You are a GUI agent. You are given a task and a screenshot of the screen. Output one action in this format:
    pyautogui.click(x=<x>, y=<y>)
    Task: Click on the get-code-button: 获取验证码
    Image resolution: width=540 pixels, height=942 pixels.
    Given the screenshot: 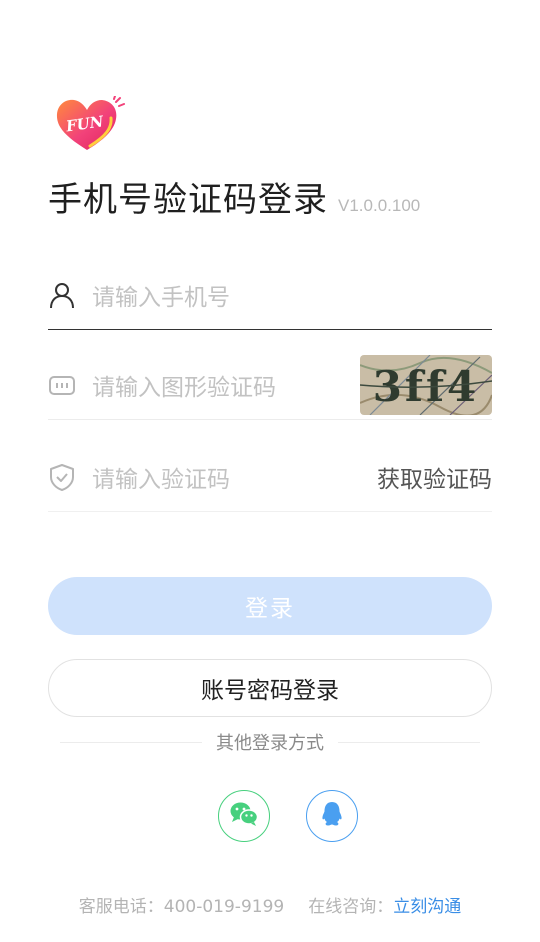 What is the action you would take?
    pyautogui.click(x=434, y=477)
    